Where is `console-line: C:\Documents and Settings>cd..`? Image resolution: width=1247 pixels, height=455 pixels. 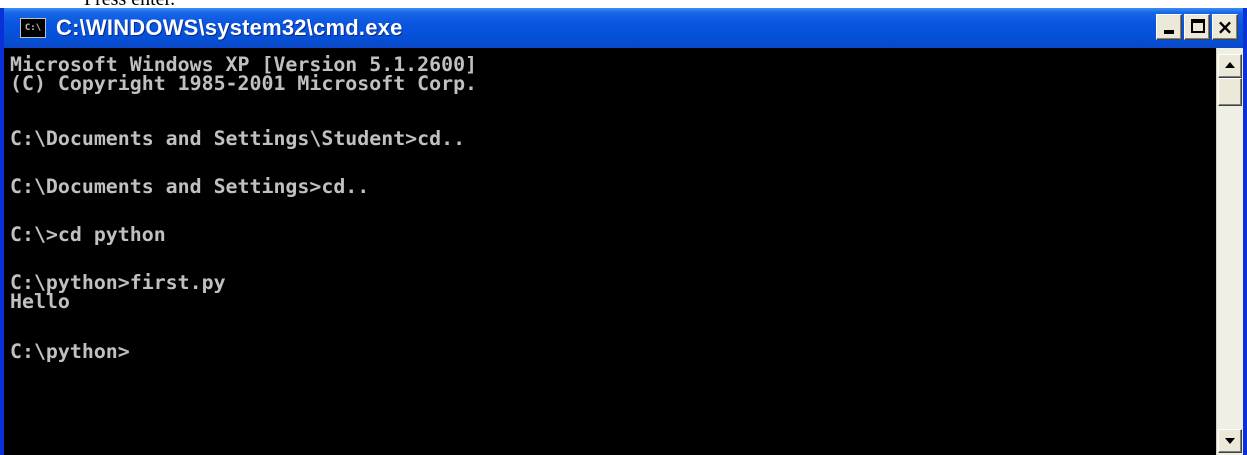 console-line: C:\Documents and Settings>cd.. is located at coordinates (190, 186).